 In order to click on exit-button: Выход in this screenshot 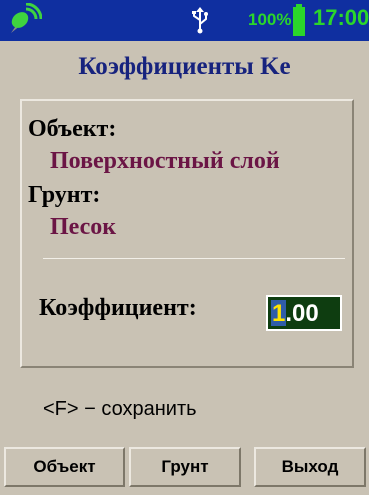, I will do `click(310, 467)`.